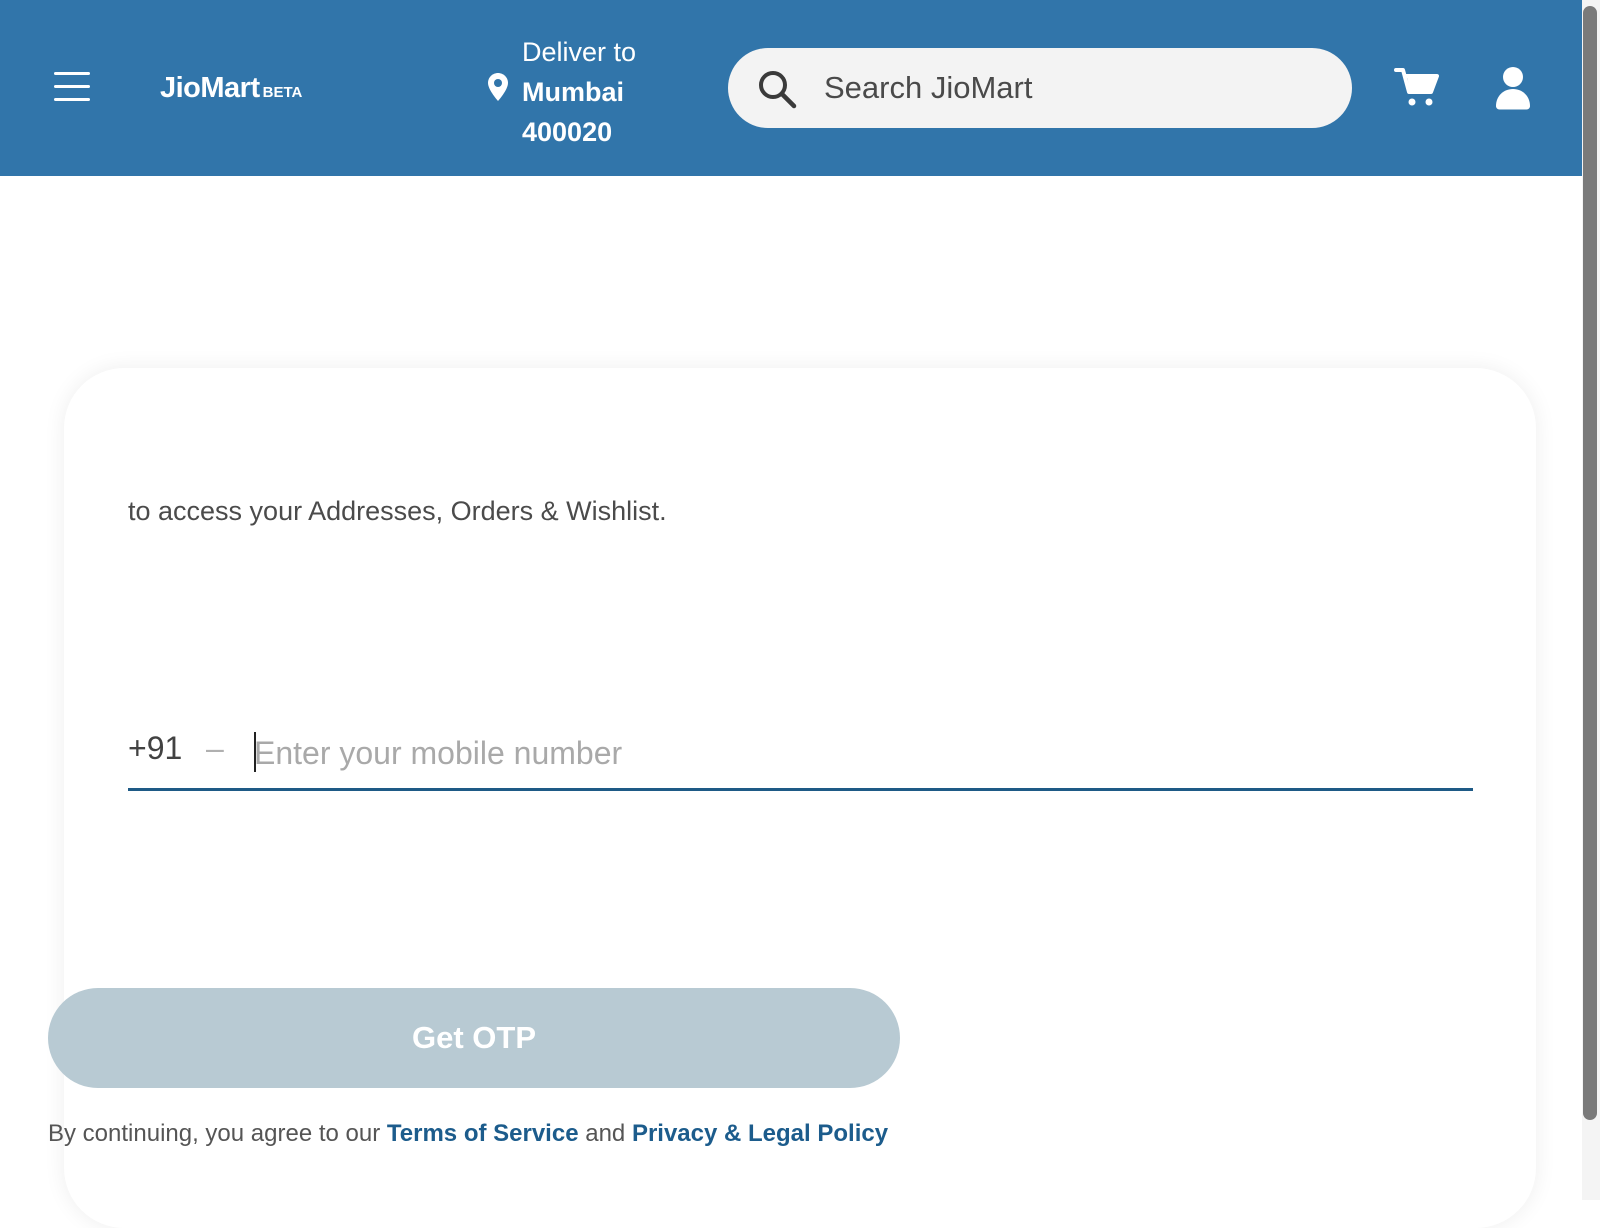 This screenshot has height=1228, width=1600. I want to click on logo-beta-tag: BETA, so click(282, 92).